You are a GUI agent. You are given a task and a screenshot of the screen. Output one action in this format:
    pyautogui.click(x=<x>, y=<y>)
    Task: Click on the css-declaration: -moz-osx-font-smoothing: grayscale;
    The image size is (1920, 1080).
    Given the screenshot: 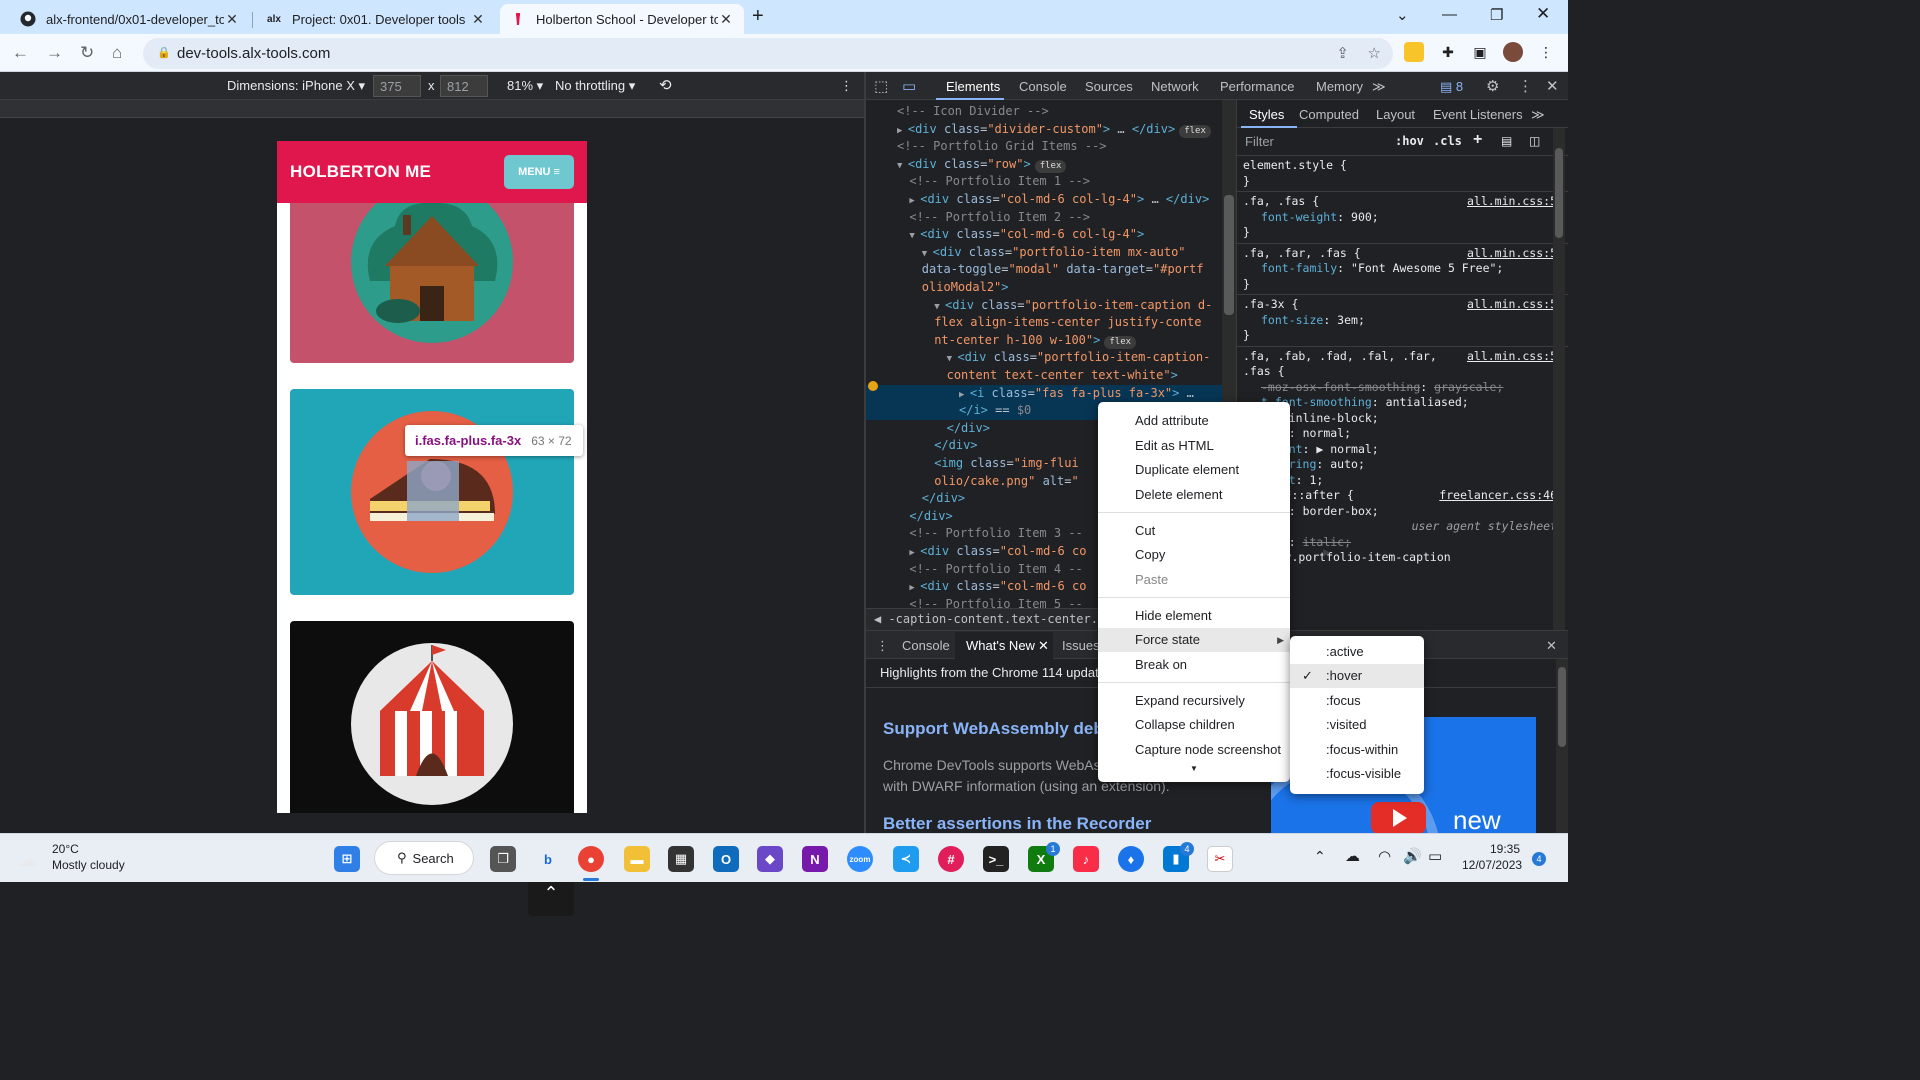 What is the action you would take?
    pyautogui.click(x=1403, y=387)
    